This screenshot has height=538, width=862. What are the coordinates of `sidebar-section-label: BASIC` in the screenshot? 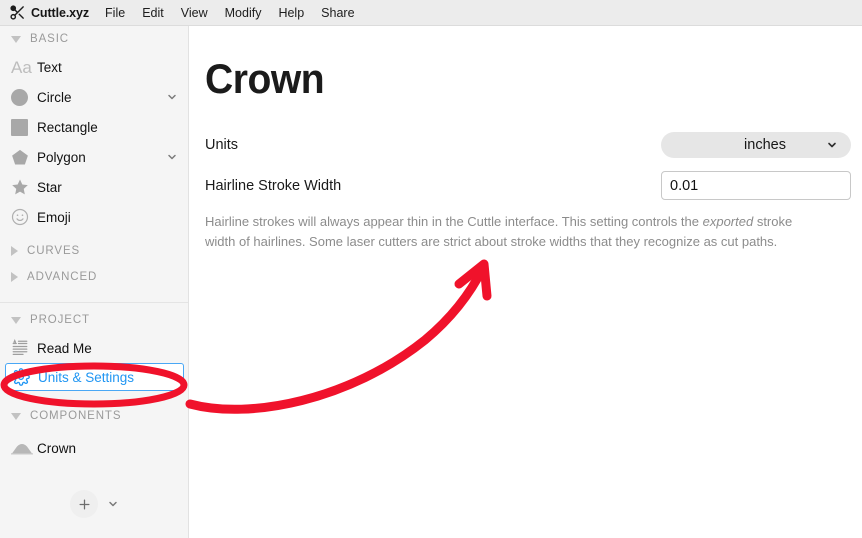 It's located at (50, 39).